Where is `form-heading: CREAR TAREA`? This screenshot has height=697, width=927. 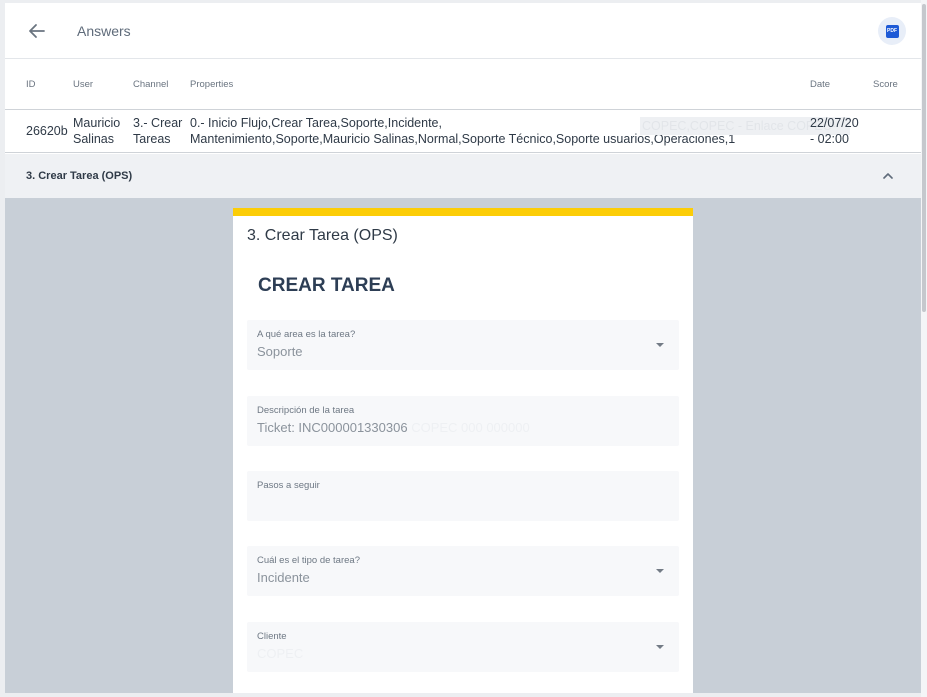
form-heading: CREAR TAREA is located at coordinates (326, 285).